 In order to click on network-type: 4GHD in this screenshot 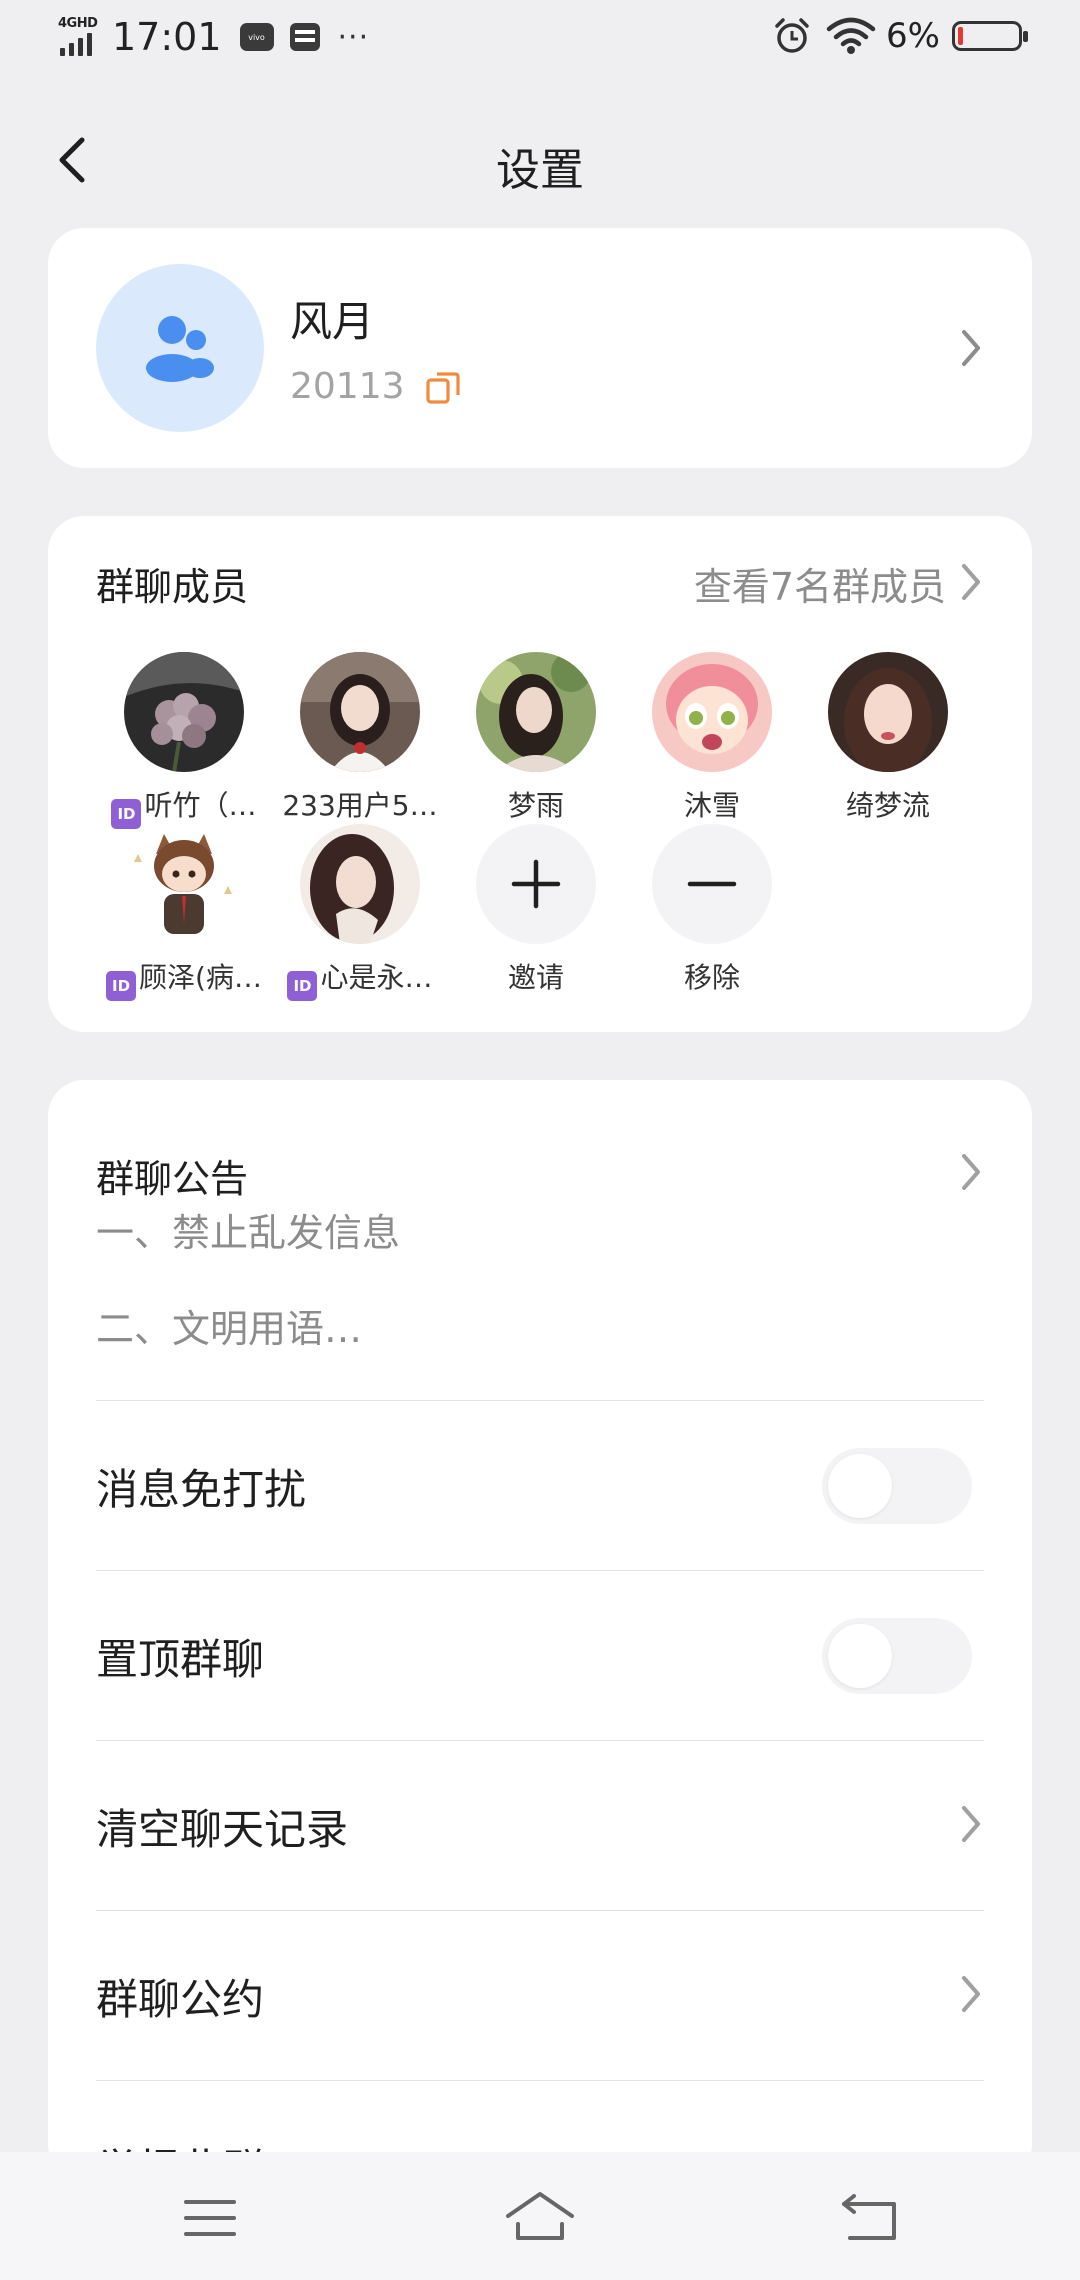, I will do `click(78, 23)`.